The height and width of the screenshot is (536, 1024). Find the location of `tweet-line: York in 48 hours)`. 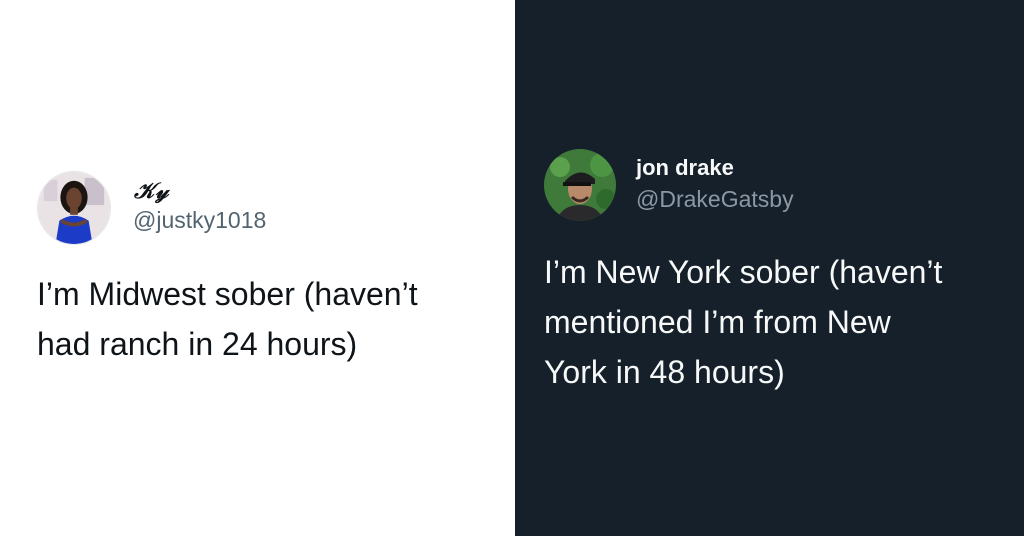

tweet-line: York in 48 hours) is located at coordinates (664, 372).